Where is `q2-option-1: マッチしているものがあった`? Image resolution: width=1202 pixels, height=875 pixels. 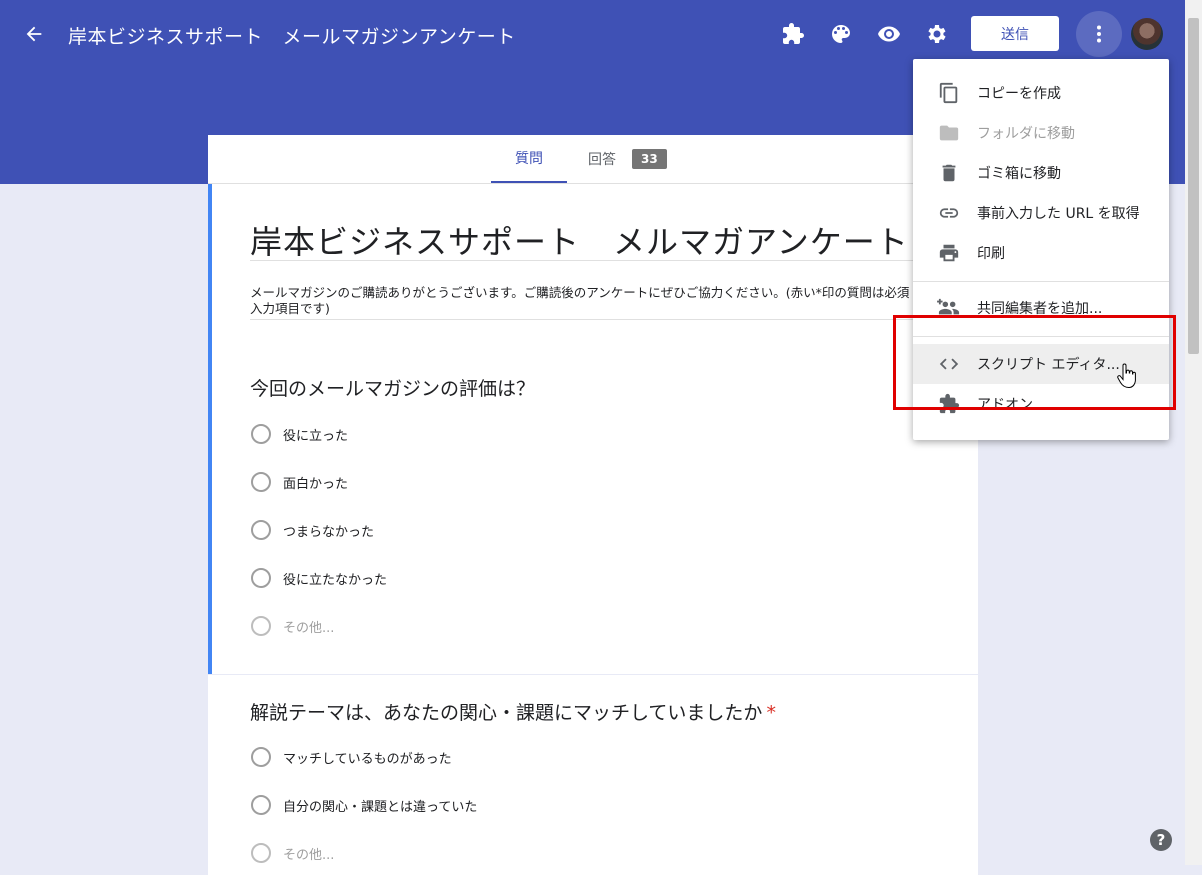 q2-option-1: マッチしているものがあった is located at coordinates (351, 757).